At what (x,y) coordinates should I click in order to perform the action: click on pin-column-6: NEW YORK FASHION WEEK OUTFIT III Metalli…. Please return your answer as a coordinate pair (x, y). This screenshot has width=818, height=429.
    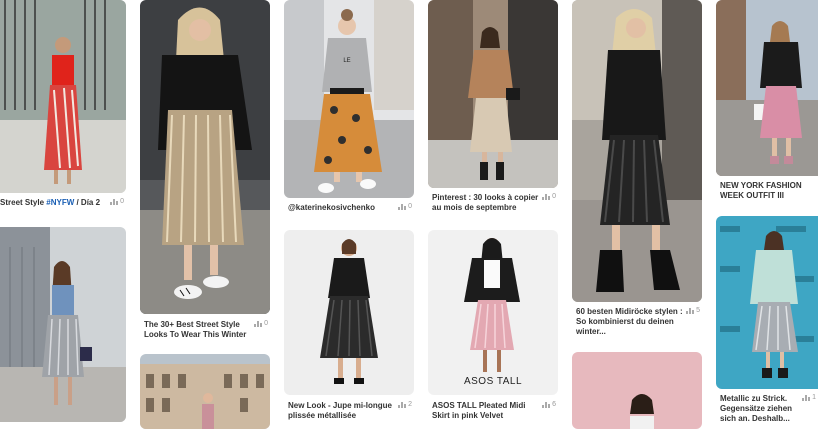
    Looking at the image, I should click on (767, 214).